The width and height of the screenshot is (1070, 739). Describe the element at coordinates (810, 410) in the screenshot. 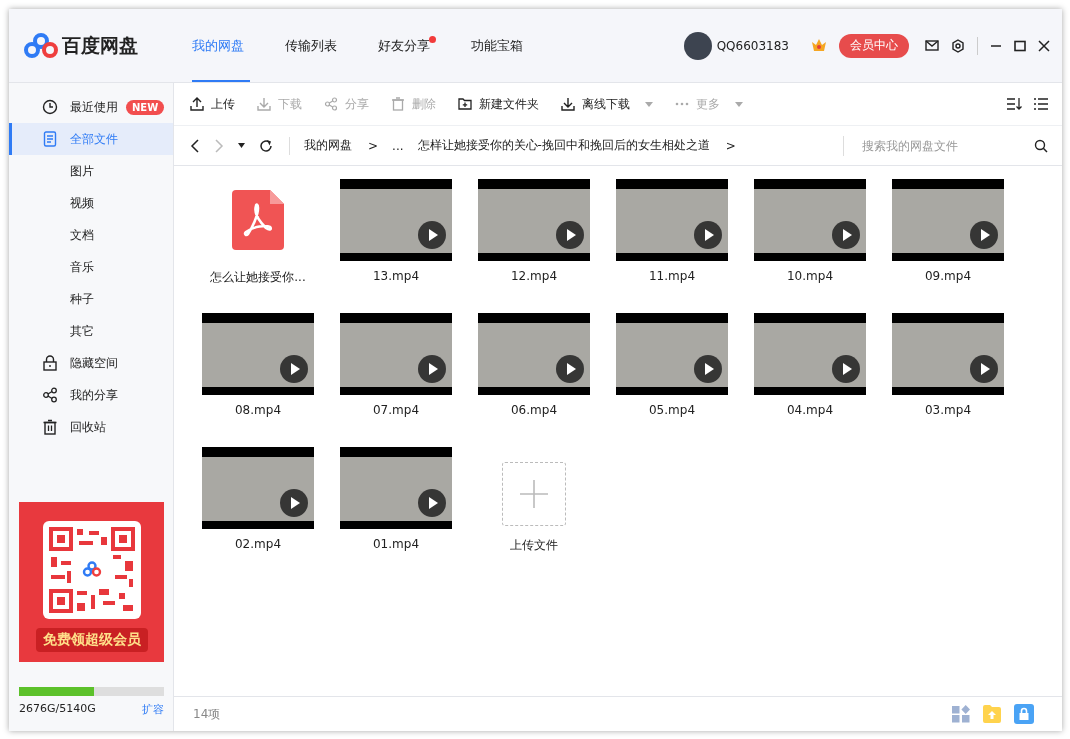

I see `file-name: 04.mp4` at that location.